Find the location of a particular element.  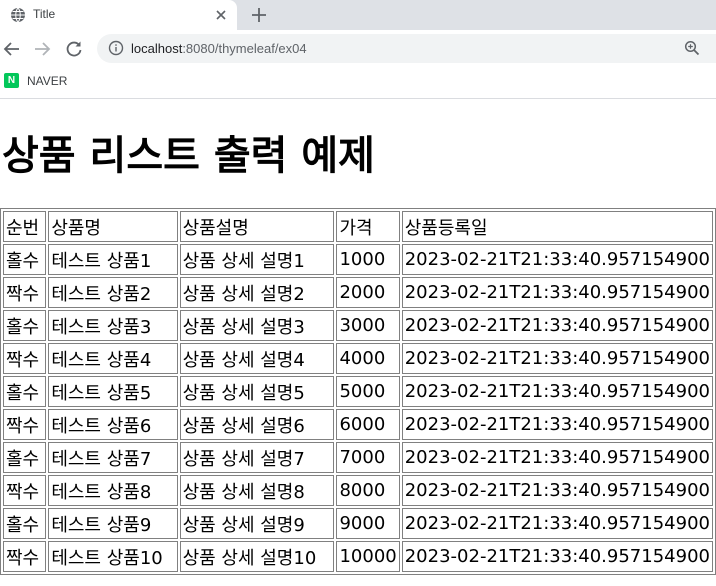

product-desc-cell: 상품 상세 설명6 is located at coordinates (257, 424).